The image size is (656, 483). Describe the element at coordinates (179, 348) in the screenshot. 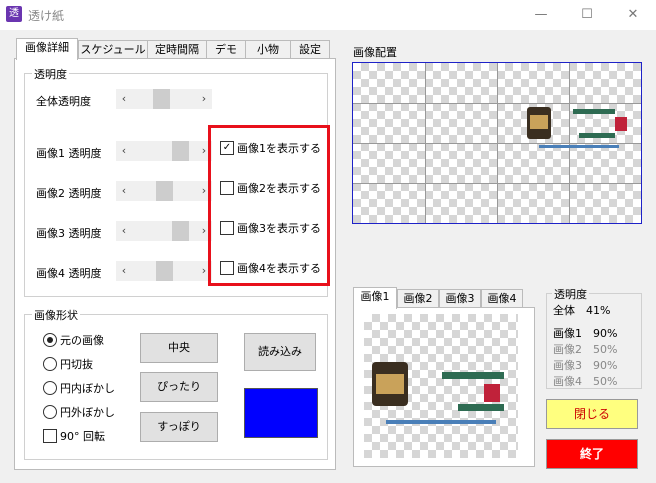

I see `center-button: 中央` at that location.